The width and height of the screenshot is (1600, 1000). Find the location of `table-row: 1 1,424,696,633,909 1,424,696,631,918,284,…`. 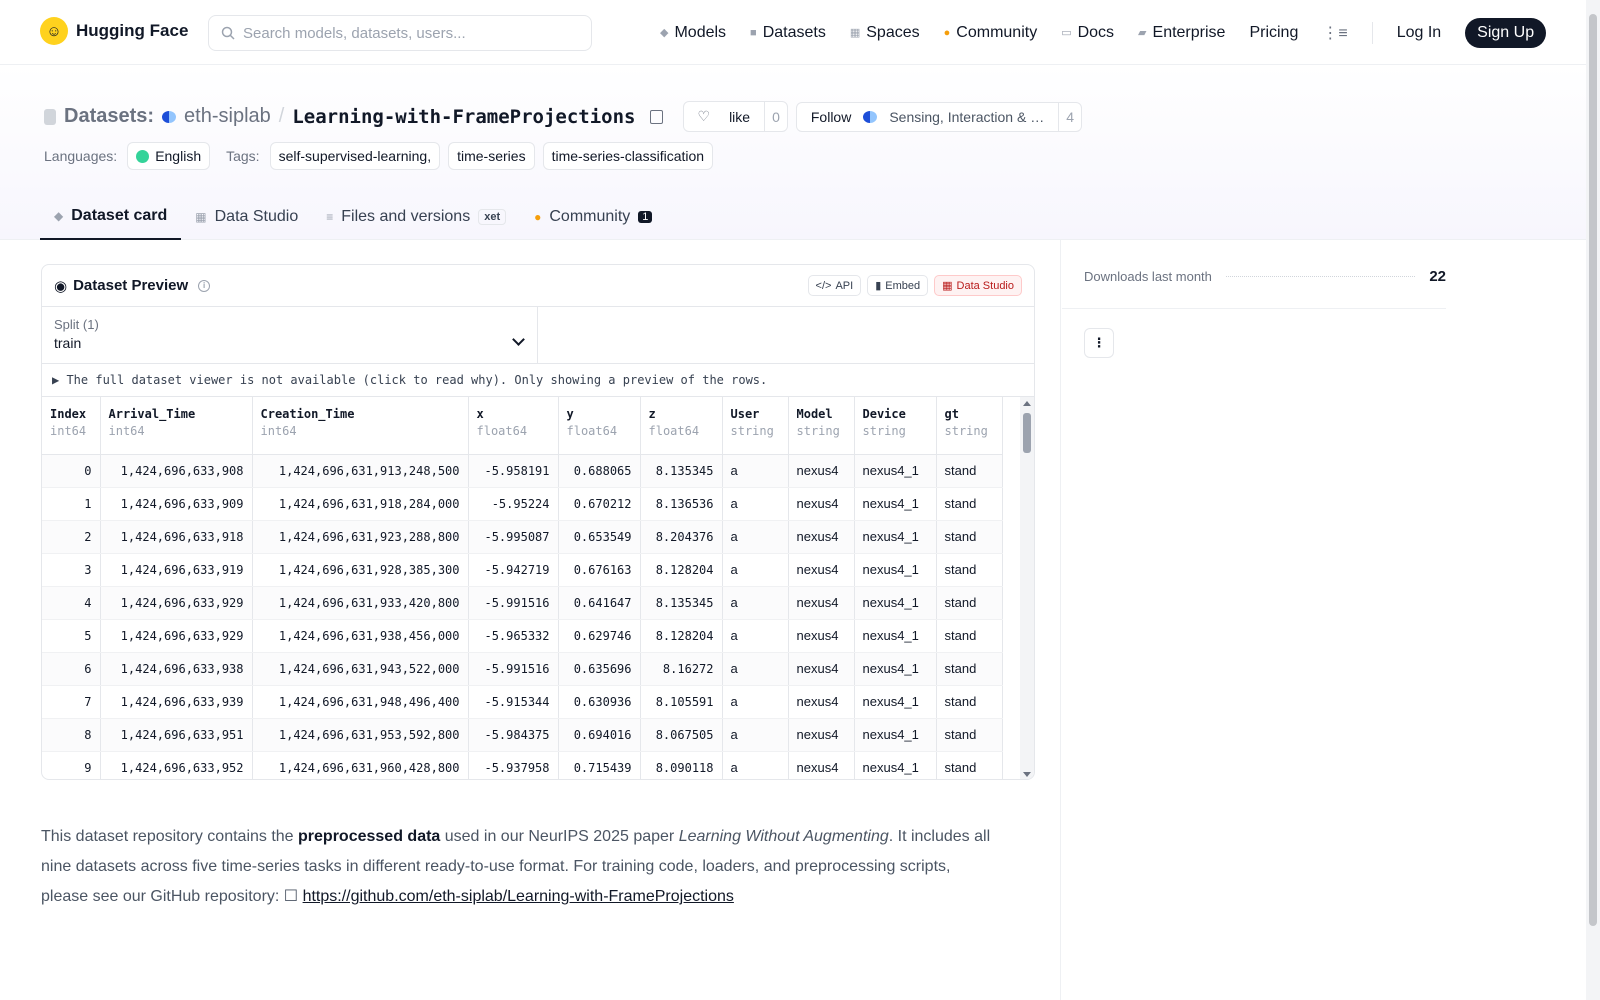

table-row: 1 1,424,696,633,909 1,424,696,631,918,284,… is located at coordinates (522, 504).